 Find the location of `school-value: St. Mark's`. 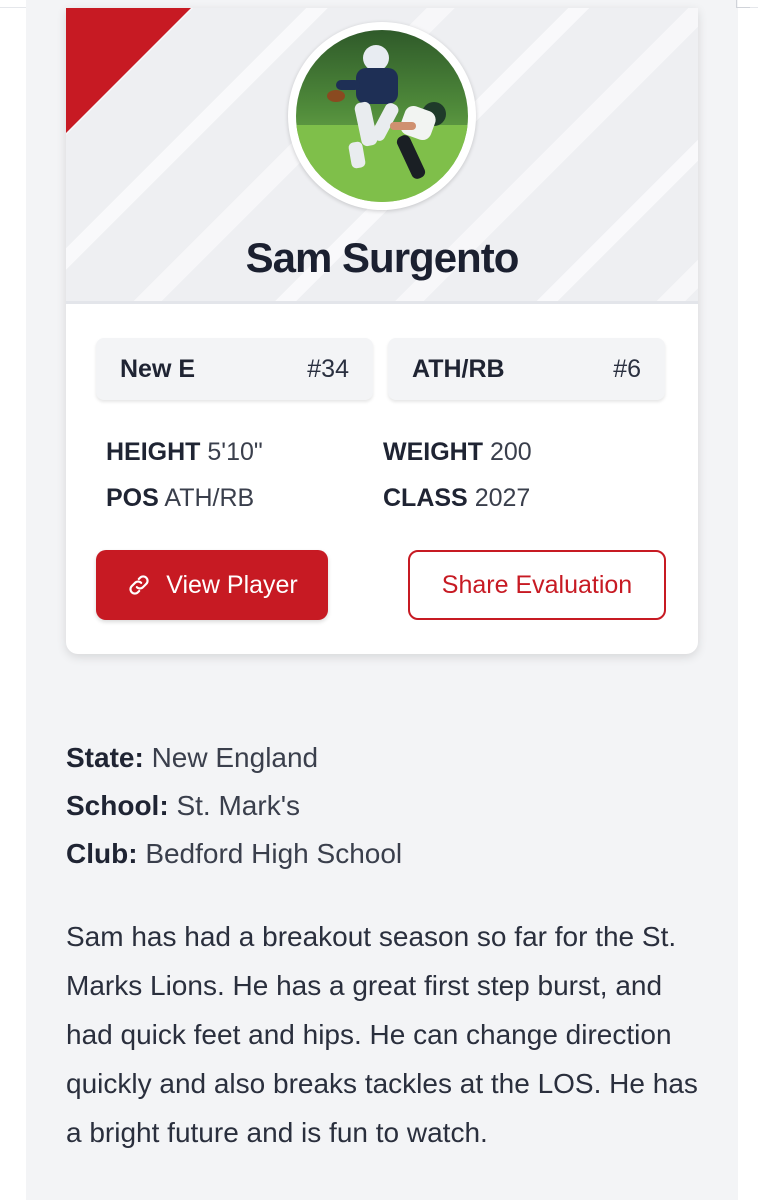

school-value: St. Mark's is located at coordinates (238, 805).